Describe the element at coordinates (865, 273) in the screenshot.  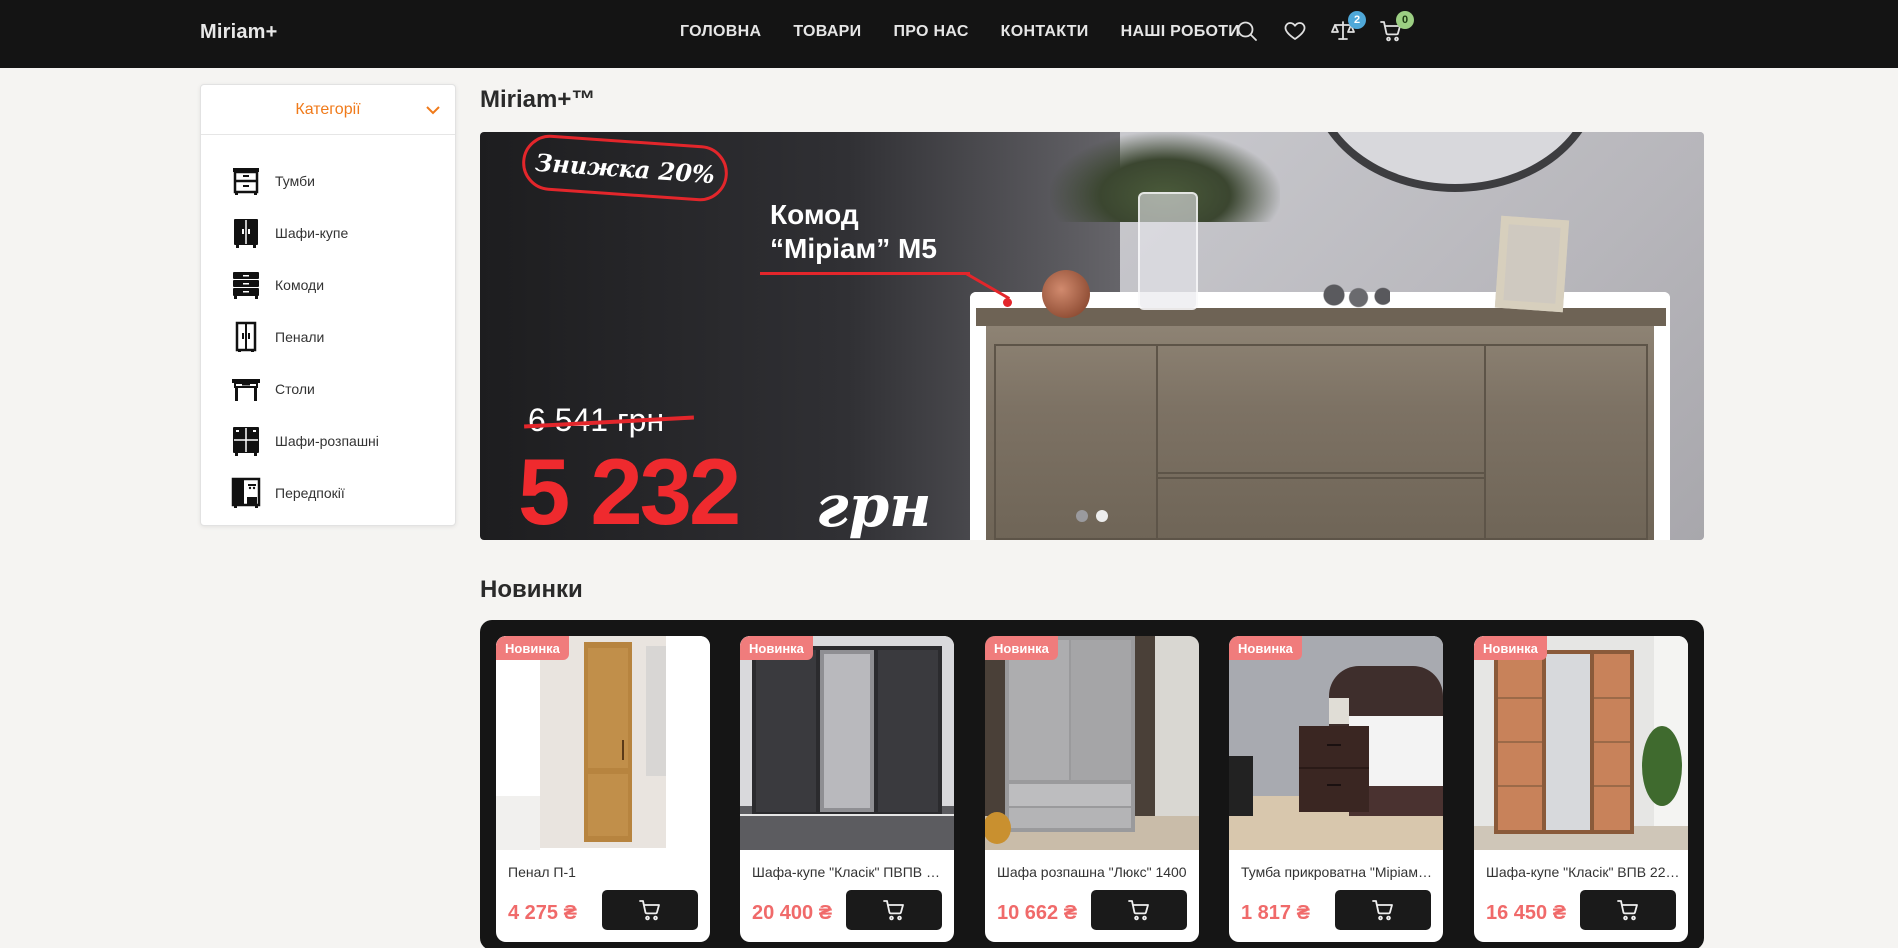
I see `banner-pointer-line` at that location.